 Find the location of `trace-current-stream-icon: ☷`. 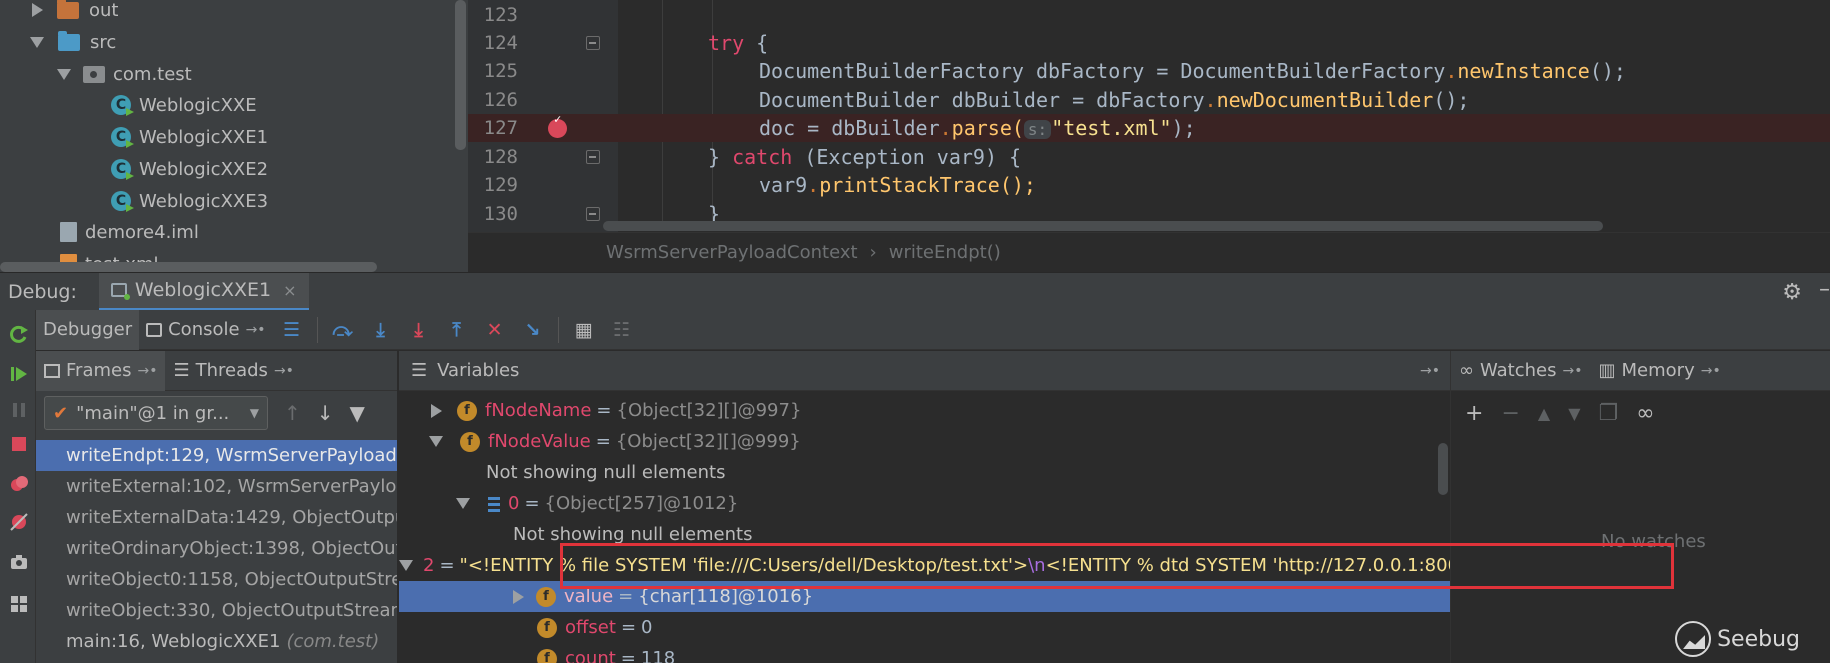

trace-current-stream-icon: ☷ is located at coordinates (622, 330).